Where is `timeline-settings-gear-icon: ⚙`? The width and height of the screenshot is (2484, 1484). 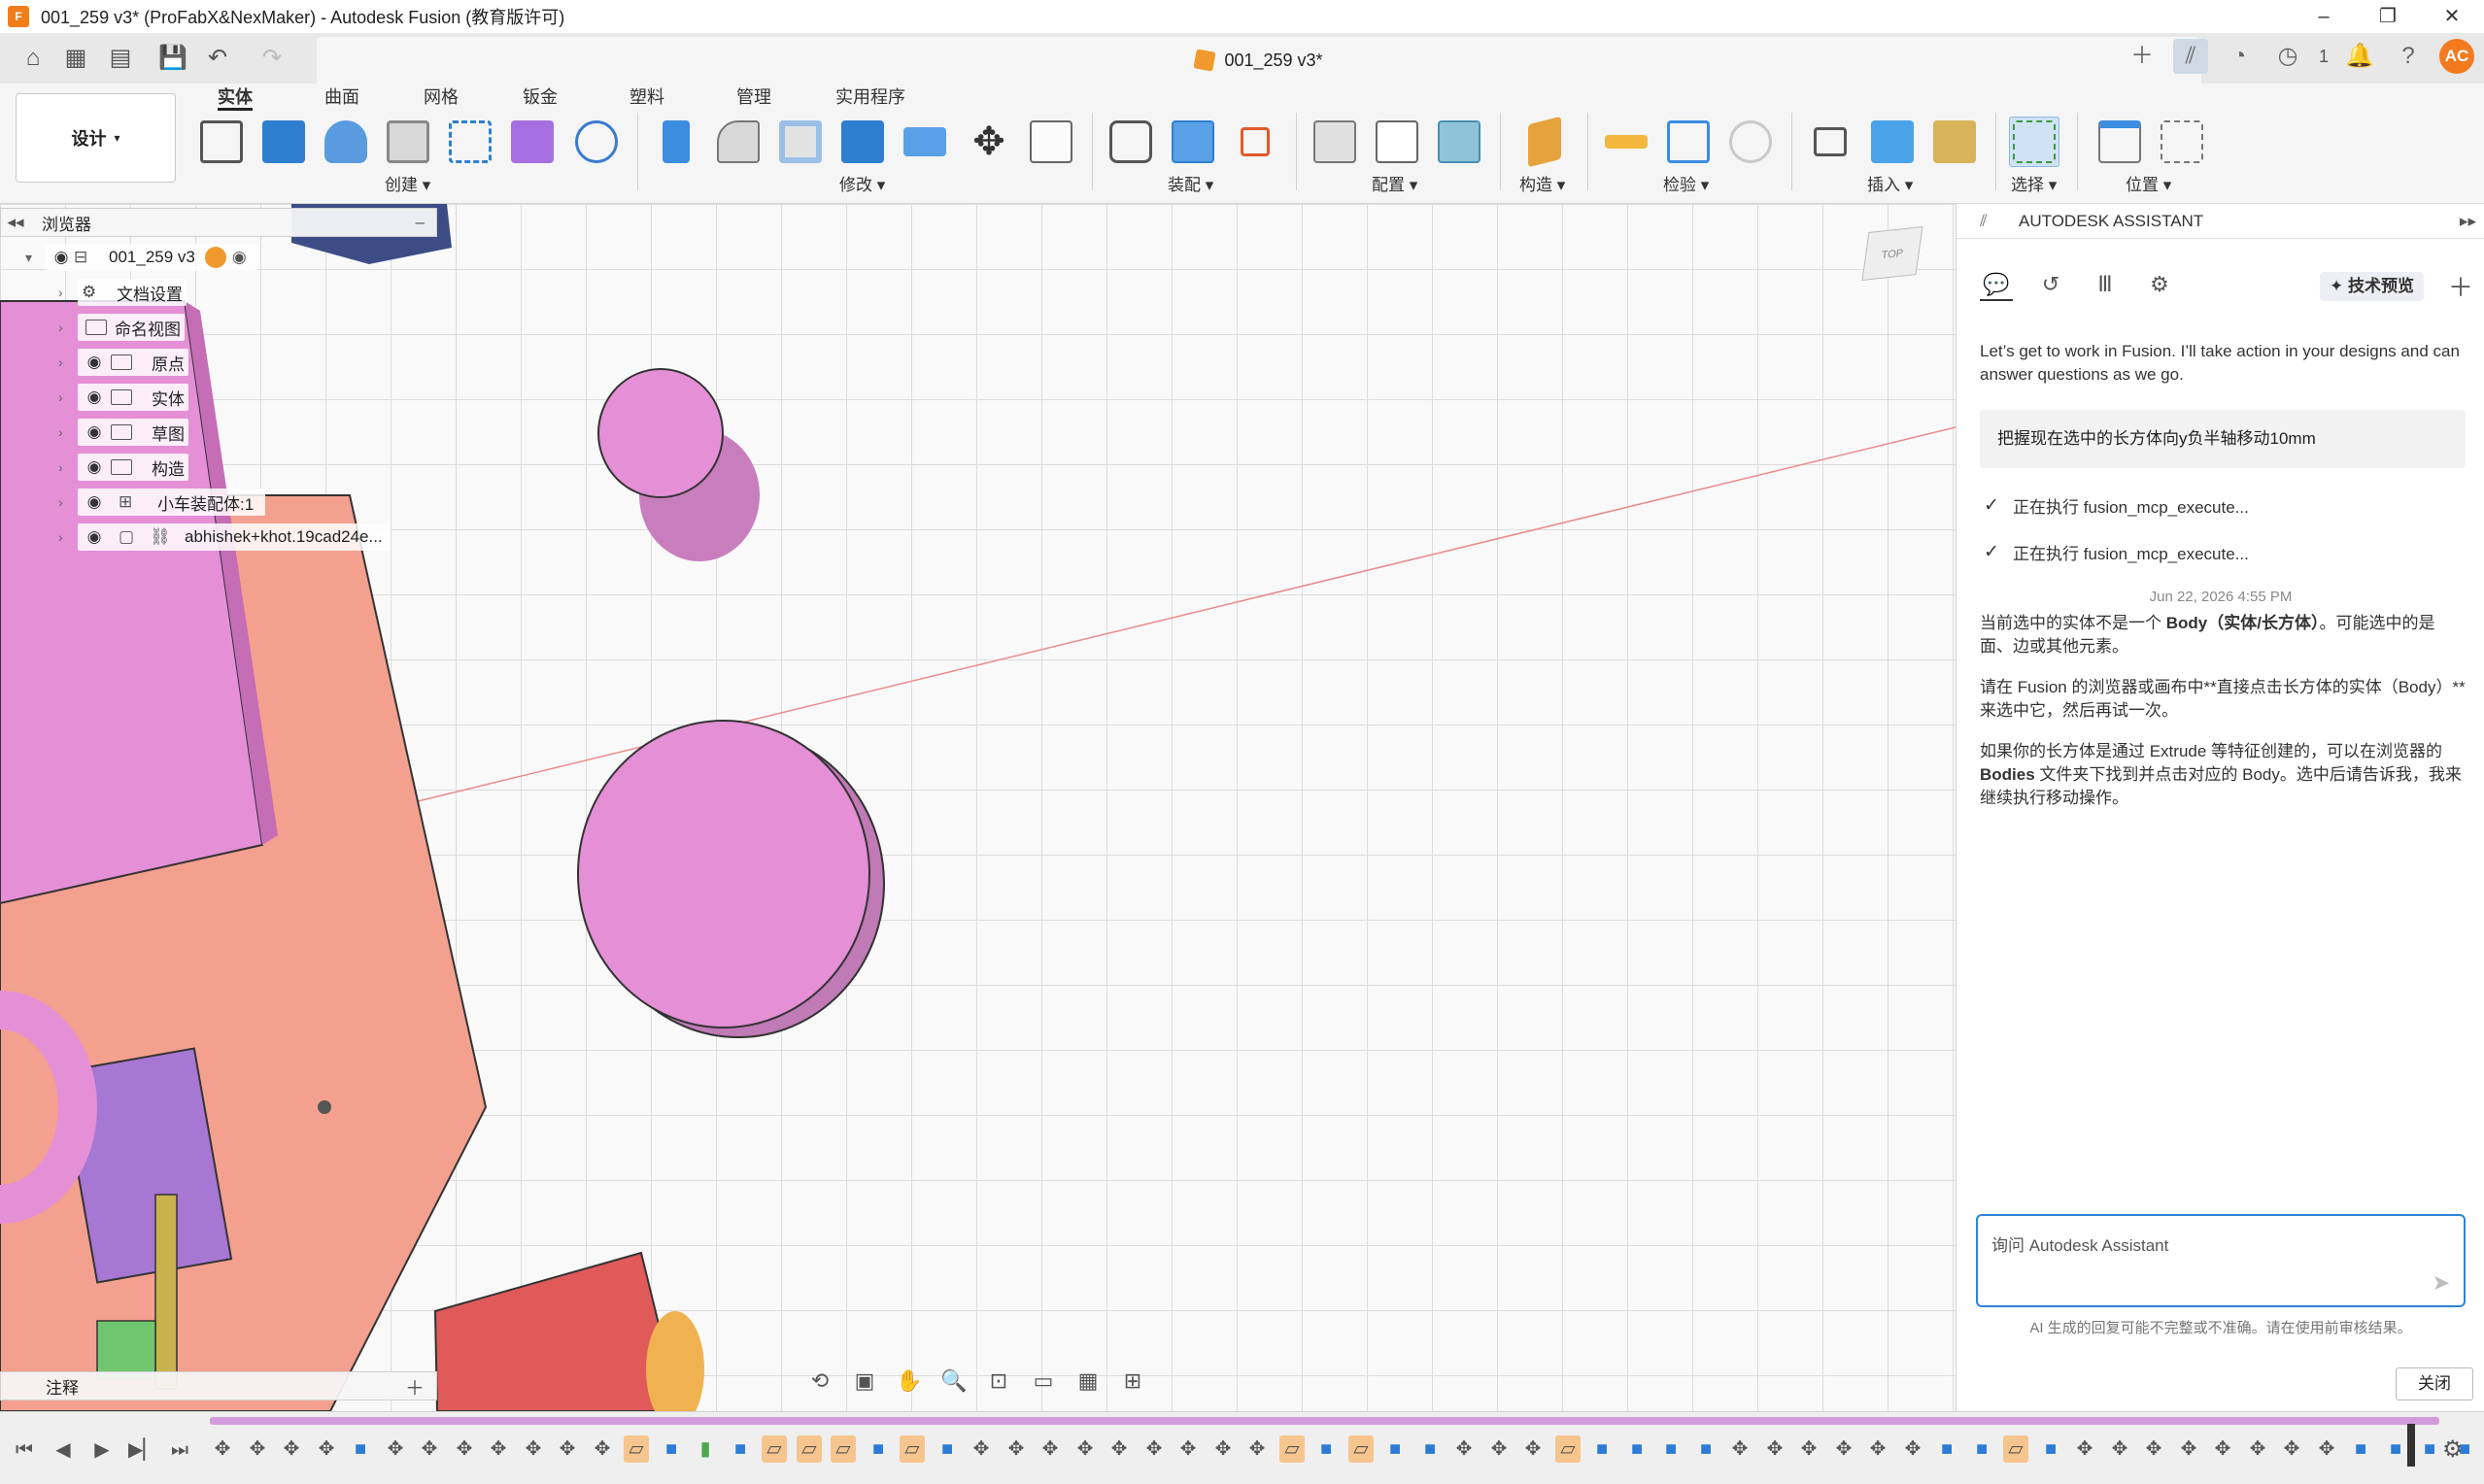 timeline-settings-gear-icon: ⚙ is located at coordinates (2456, 1450).